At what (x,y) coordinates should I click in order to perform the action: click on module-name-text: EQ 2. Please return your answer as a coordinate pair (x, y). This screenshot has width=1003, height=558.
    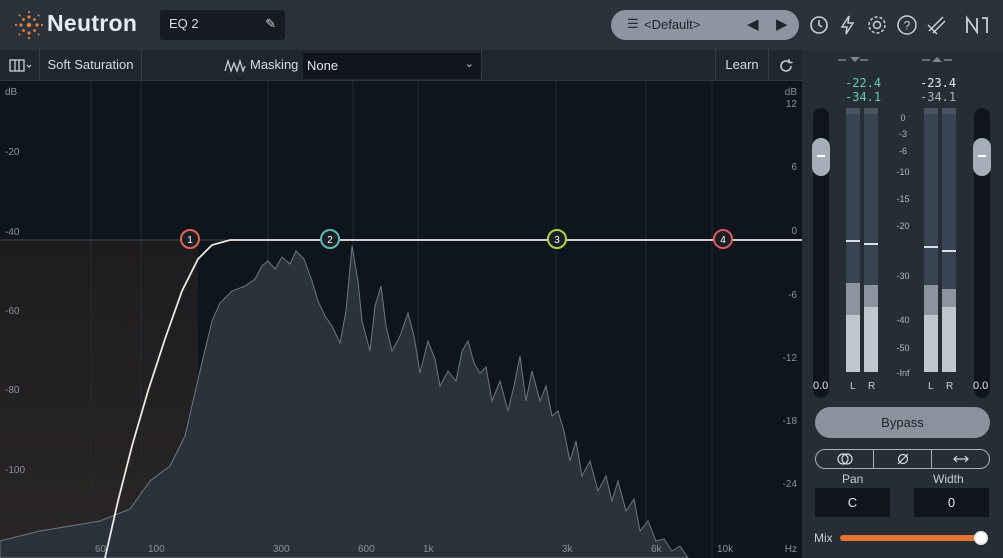
    Looking at the image, I should click on (184, 23).